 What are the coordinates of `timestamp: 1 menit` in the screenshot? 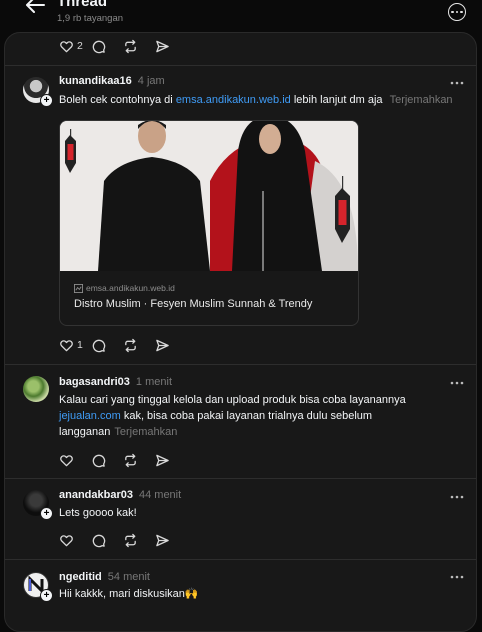 It's located at (153, 382).